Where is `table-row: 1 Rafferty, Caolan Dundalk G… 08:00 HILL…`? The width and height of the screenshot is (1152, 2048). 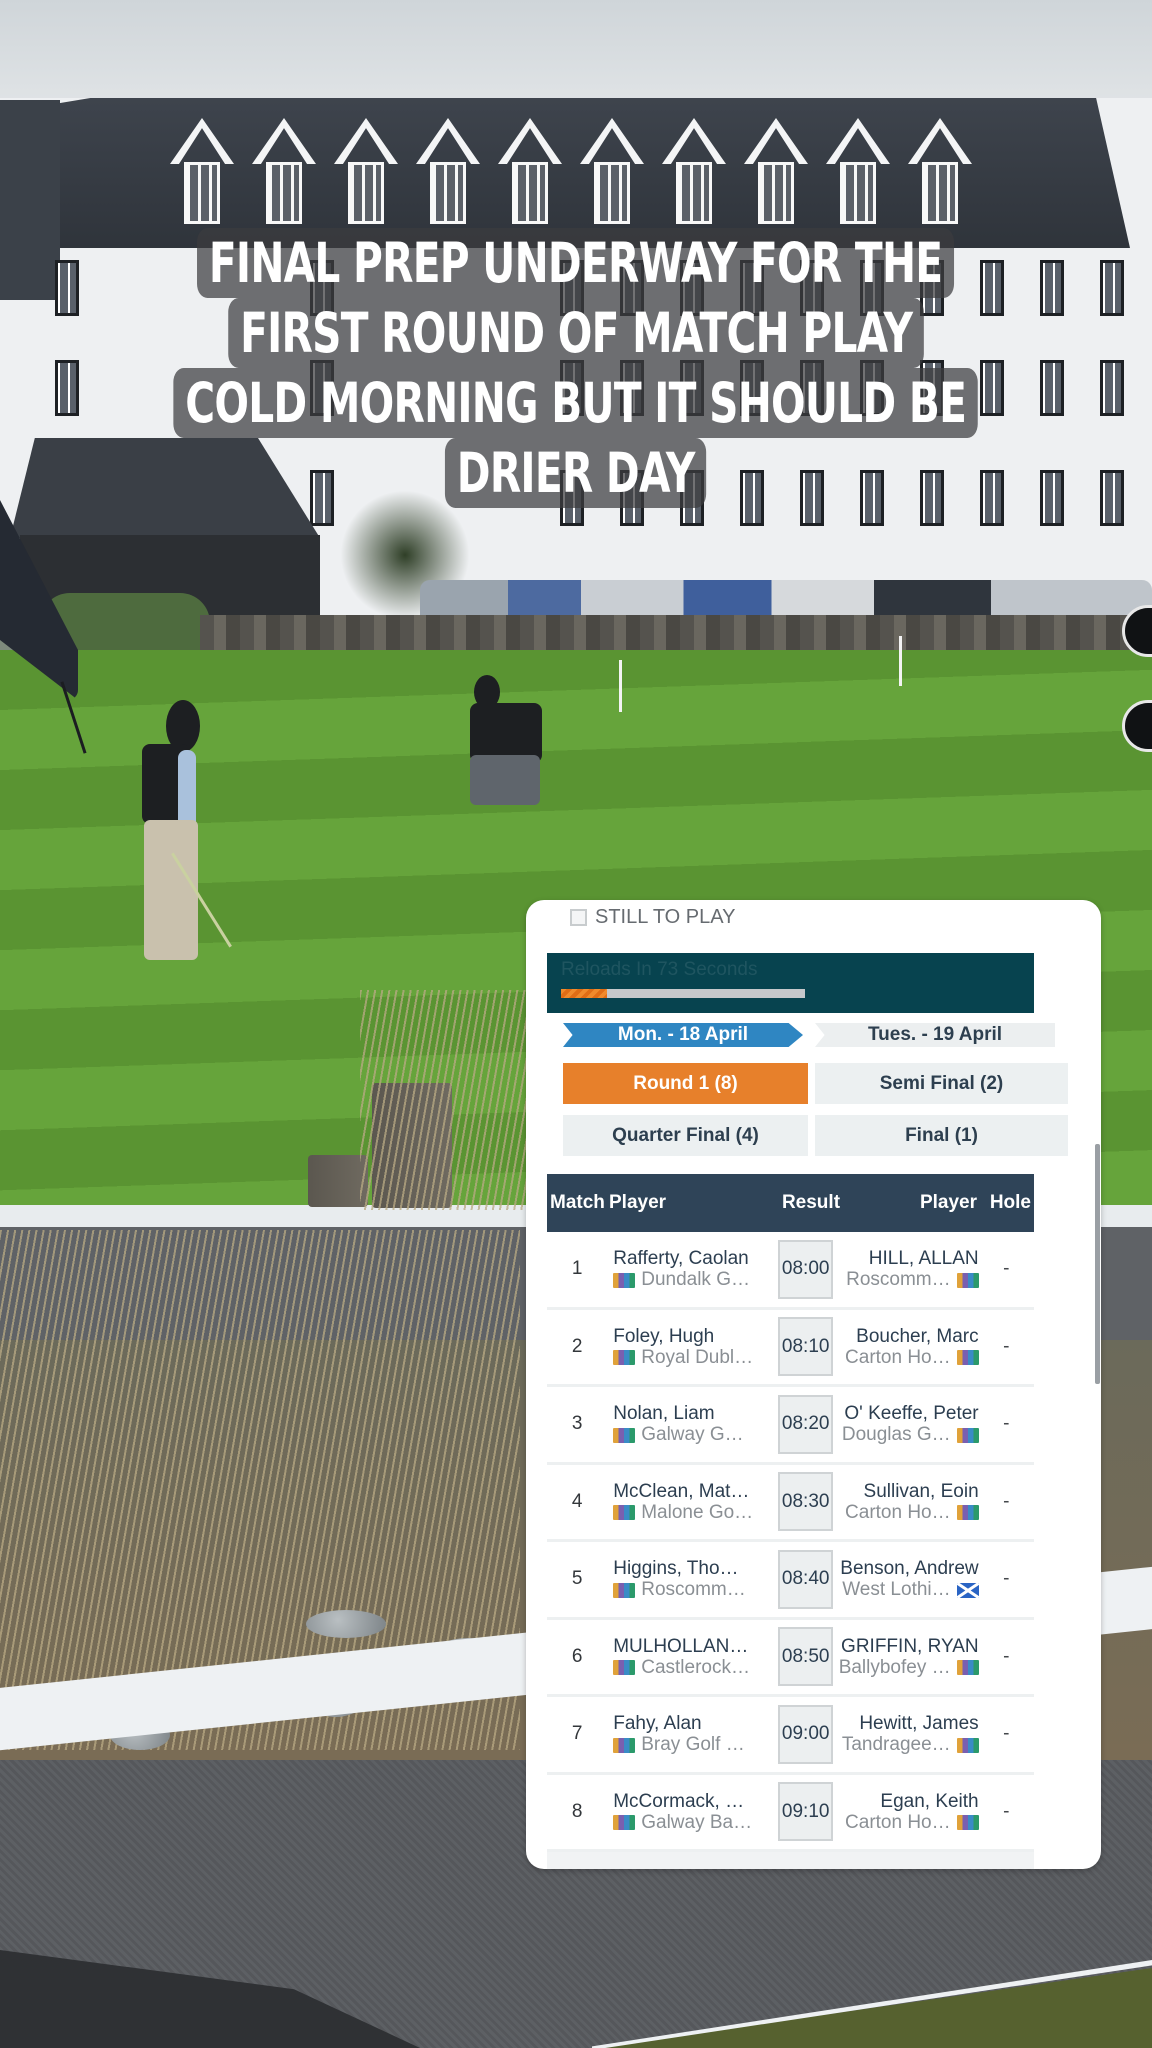
table-row: 1 Rafferty, Caolan Dundalk G… 08:00 HILL… is located at coordinates (790, 1271).